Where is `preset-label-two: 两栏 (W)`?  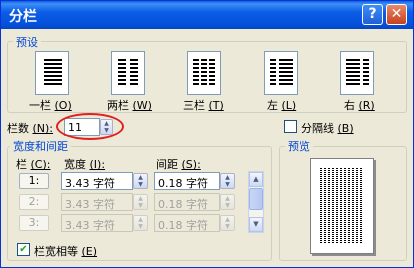 preset-label-two: 两栏 (W) is located at coordinates (129, 105).